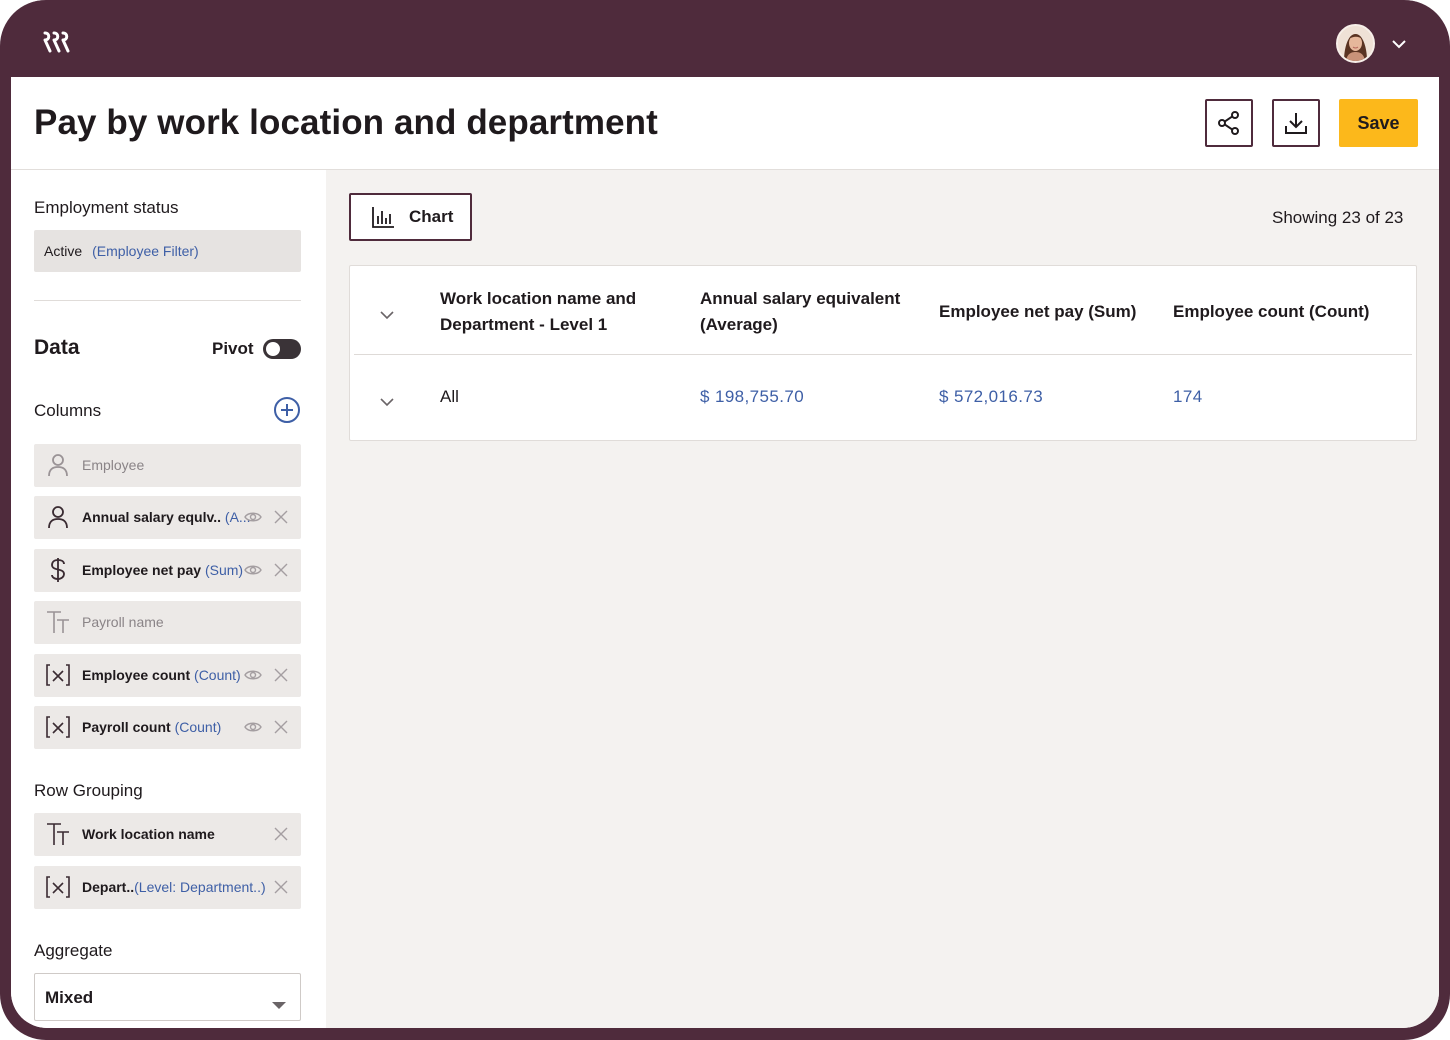  I want to click on plus-icon, so click(287, 410).